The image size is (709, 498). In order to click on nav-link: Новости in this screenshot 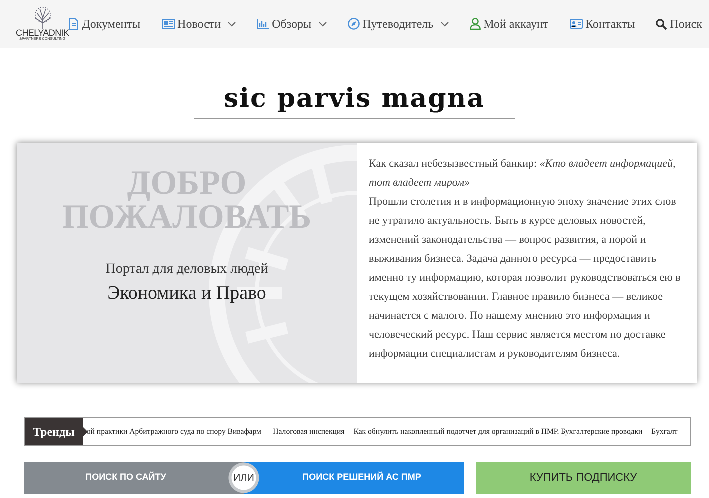, I will do `click(199, 24)`.